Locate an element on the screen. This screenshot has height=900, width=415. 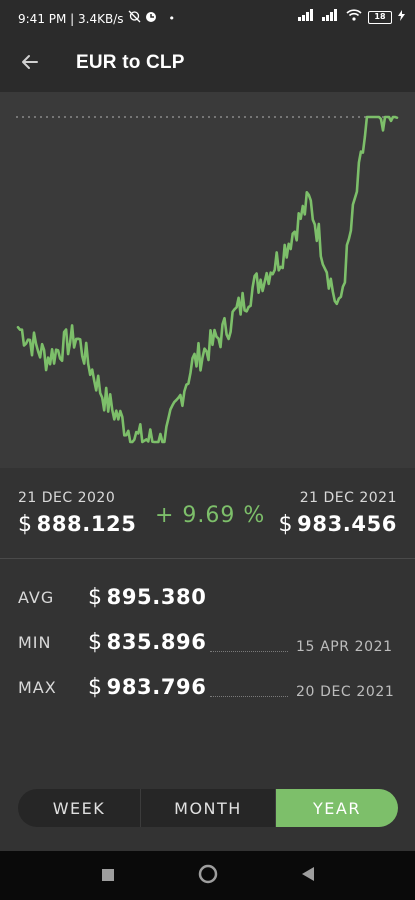
page-title: EUR to CLP is located at coordinates (130, 62).